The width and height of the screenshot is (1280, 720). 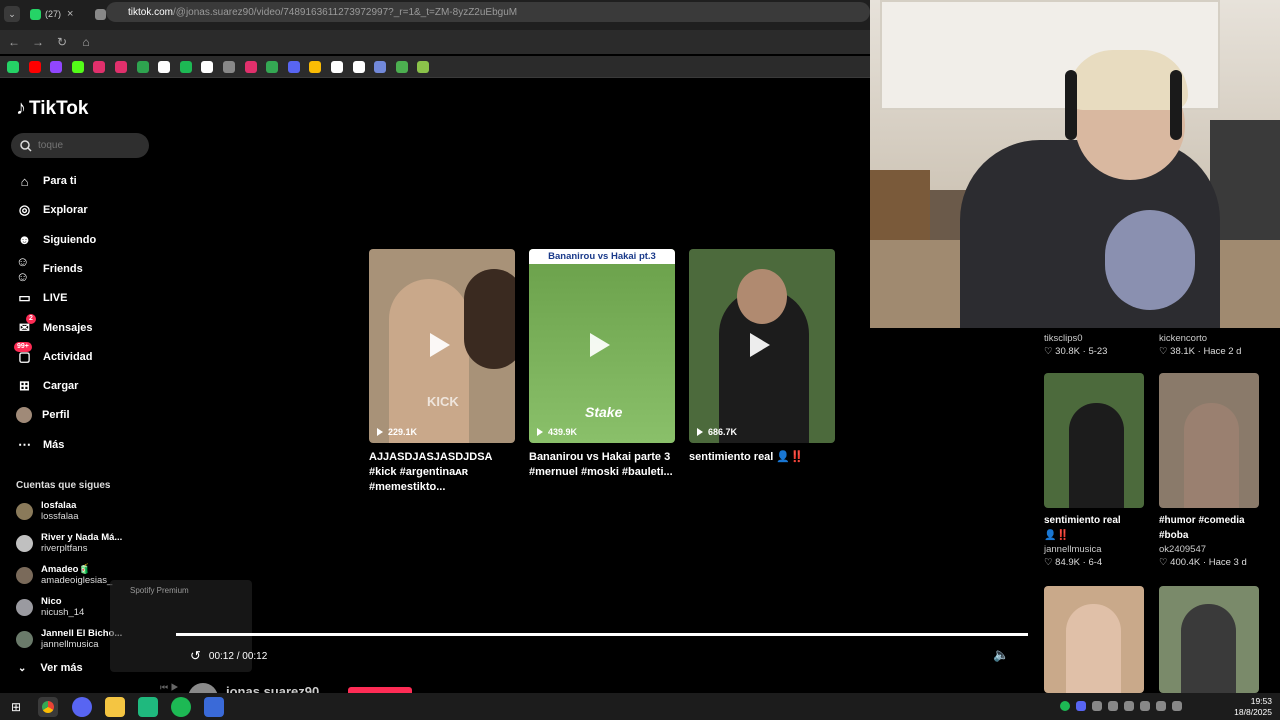 What do you see at coordinates (602, 634) in the screenshot?
I see `video-progress-bar` at bounding box center [602, 634].